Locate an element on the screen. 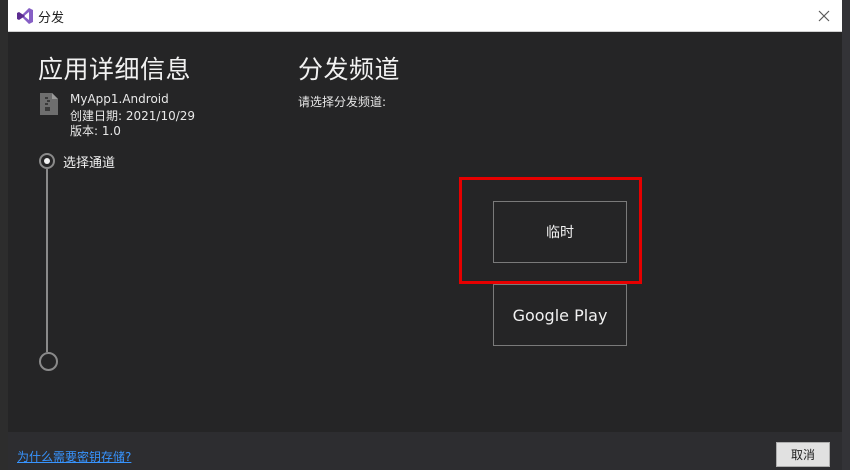 Image resolution: width=850 pixels, height=470 pixels. channel-adhoc-button: 临时 is located at coordinates (560, 232).